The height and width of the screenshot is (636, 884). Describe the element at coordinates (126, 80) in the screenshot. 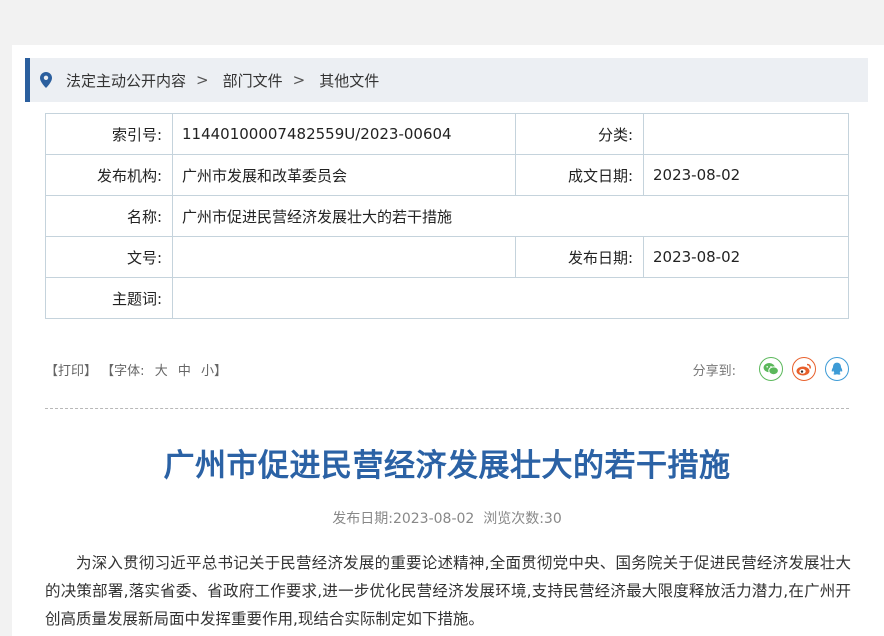

I see `breadcrumb-item-public-content: 法定主动公开内容` at that location.